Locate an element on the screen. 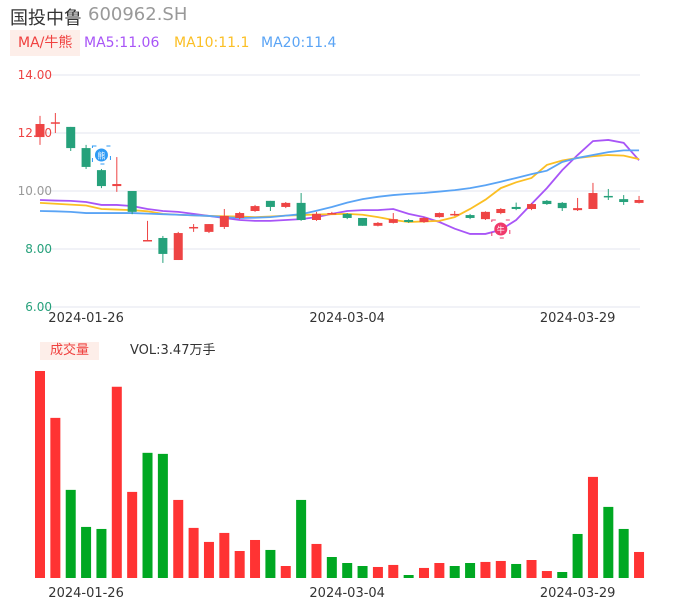  y-tick-label: 12.00 is located at coordinates (35, 133).